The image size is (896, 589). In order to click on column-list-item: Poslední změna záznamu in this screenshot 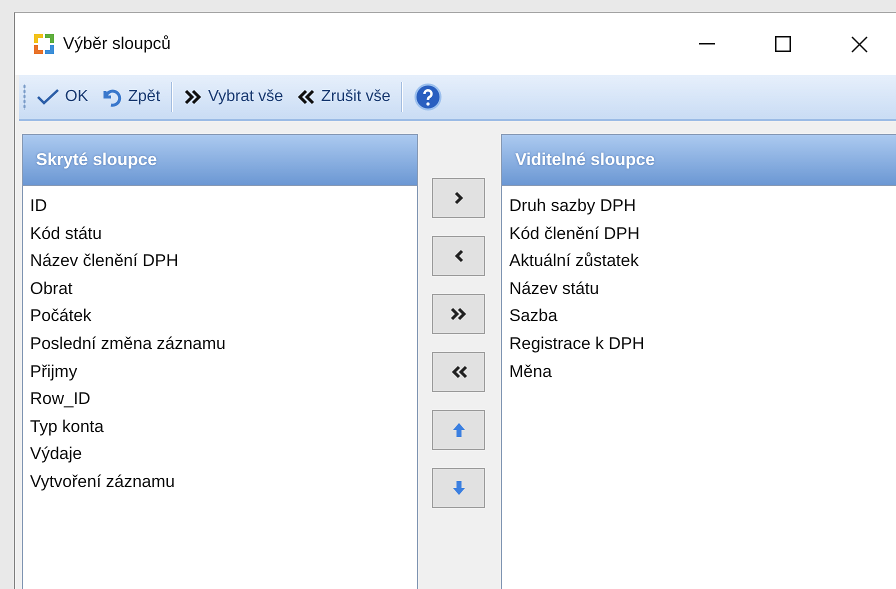, I will do `click(128, 344)`.